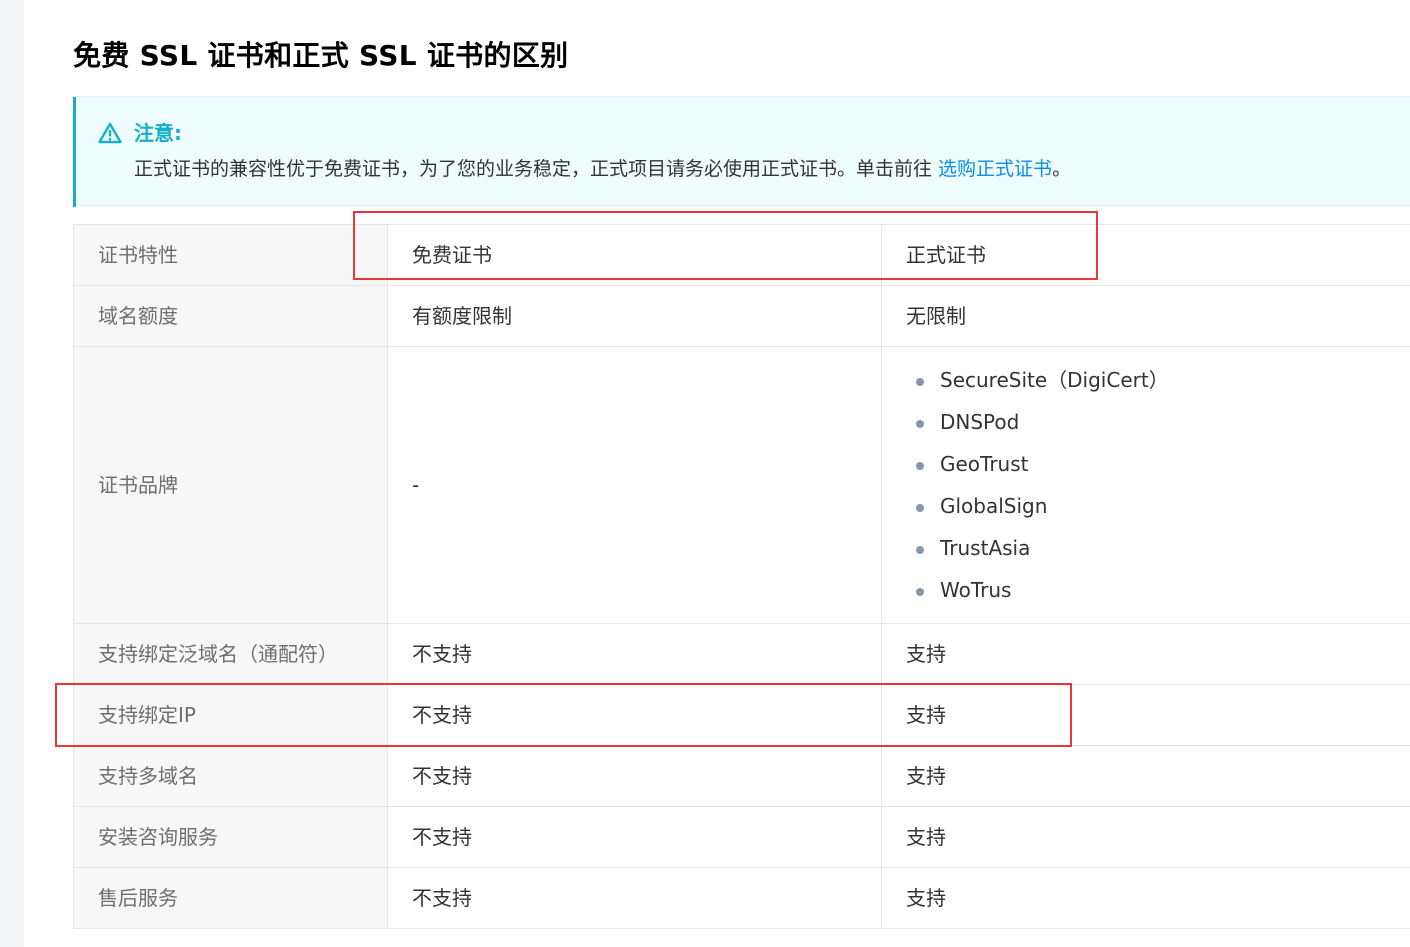  Describe the element at coordinates (230, 776) in the screenshot. I see `row-feature: 支持多域名` at that location.